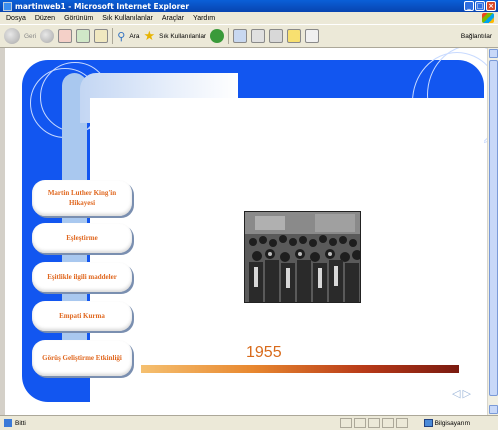  What do you see at coordinates (493, 228) in the screenshot?
I see `scroll-thumb` at bounding box center [493, 228].